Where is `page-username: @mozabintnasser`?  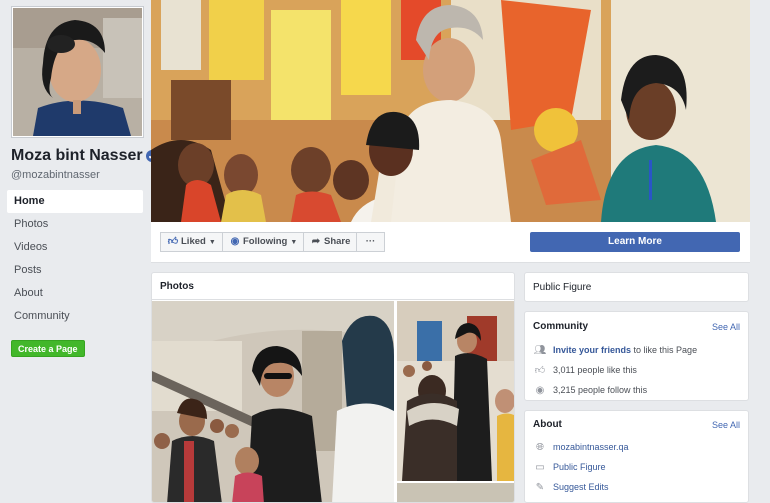
page-username: @mozabintnasser is located at coordinates (55, 175).